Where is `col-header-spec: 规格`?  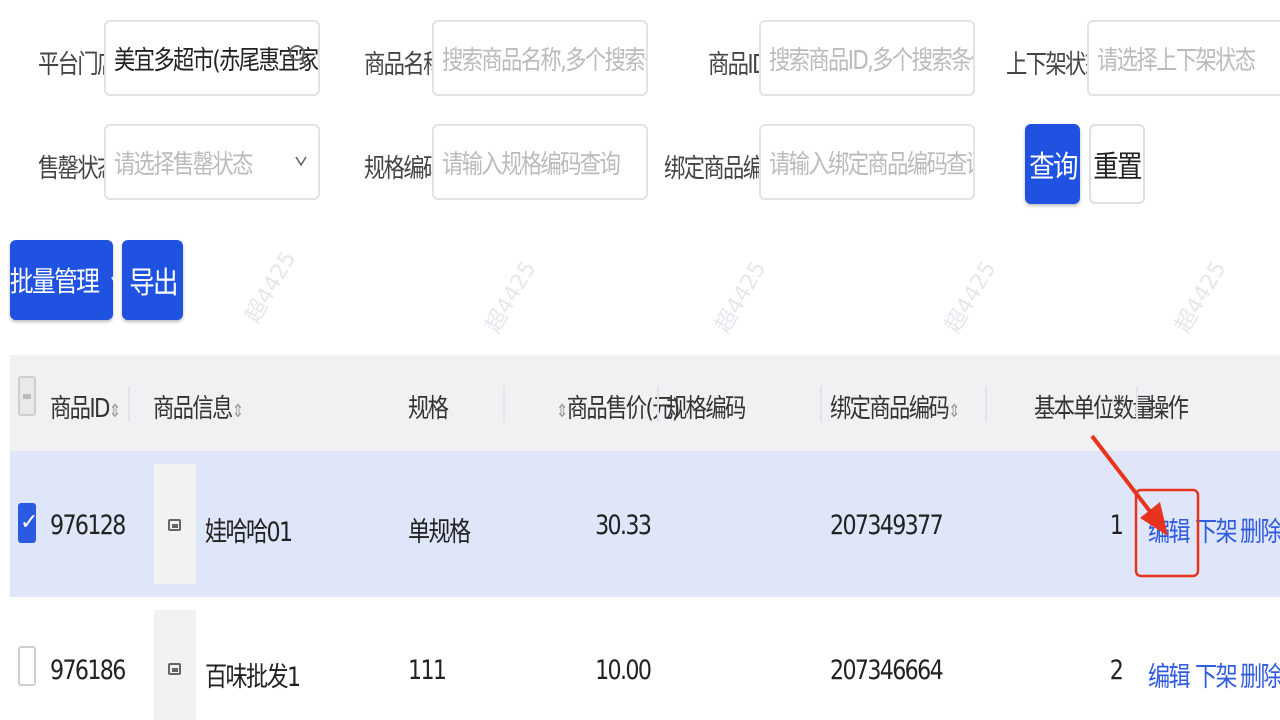 col-header-spec: 规格 is located at coordinates (428, 409).